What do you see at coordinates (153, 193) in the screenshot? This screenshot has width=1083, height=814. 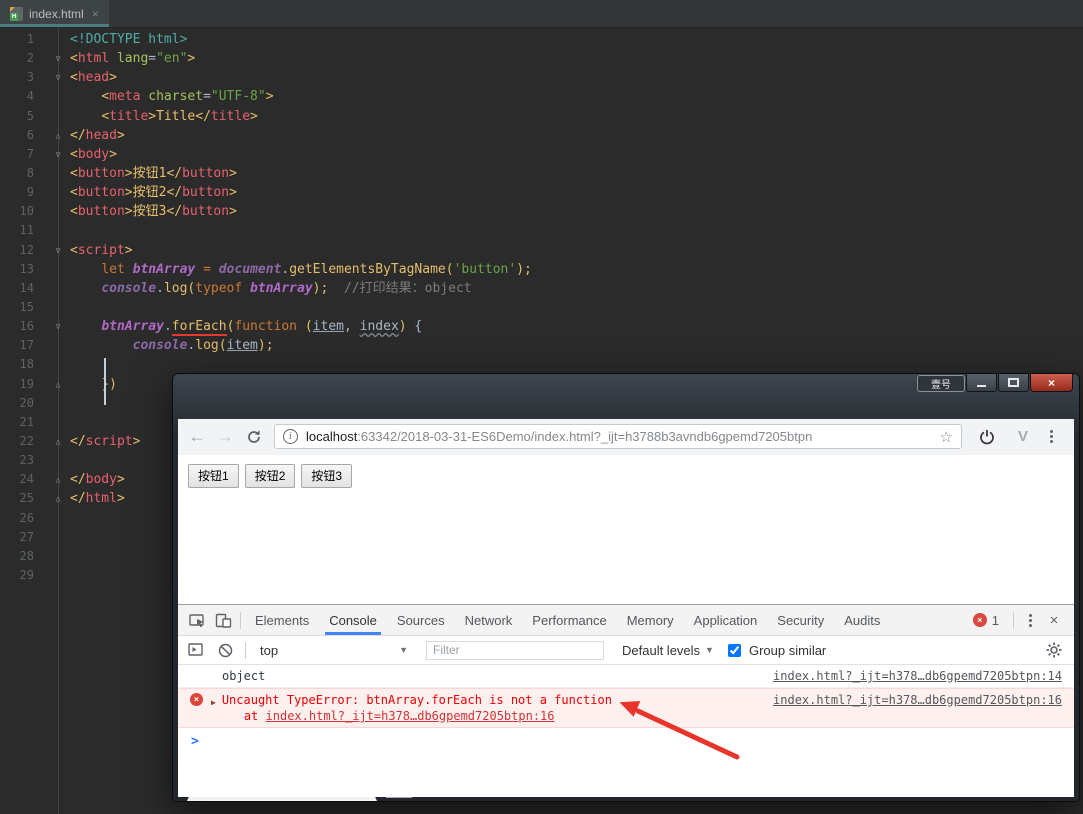 I see `code-line: <button>按钮2</button>` at bounding box center [153, 193].